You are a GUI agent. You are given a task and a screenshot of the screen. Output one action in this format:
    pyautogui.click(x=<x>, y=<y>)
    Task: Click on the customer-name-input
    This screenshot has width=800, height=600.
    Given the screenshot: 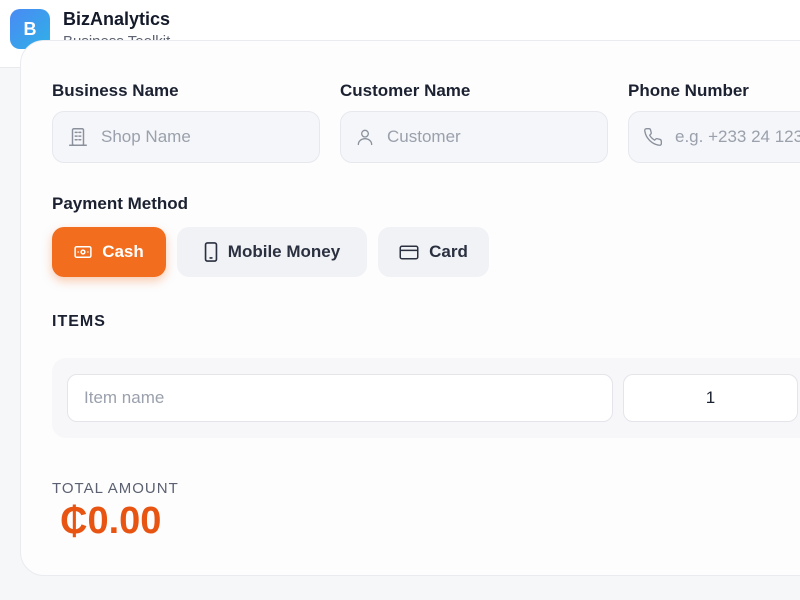 What is the action you would take?
    pyautogui.click(x=487, y=137)
    